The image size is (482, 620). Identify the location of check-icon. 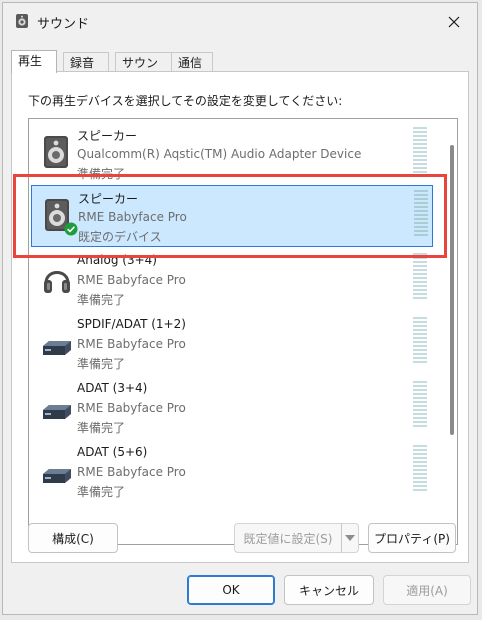
(71, 229).